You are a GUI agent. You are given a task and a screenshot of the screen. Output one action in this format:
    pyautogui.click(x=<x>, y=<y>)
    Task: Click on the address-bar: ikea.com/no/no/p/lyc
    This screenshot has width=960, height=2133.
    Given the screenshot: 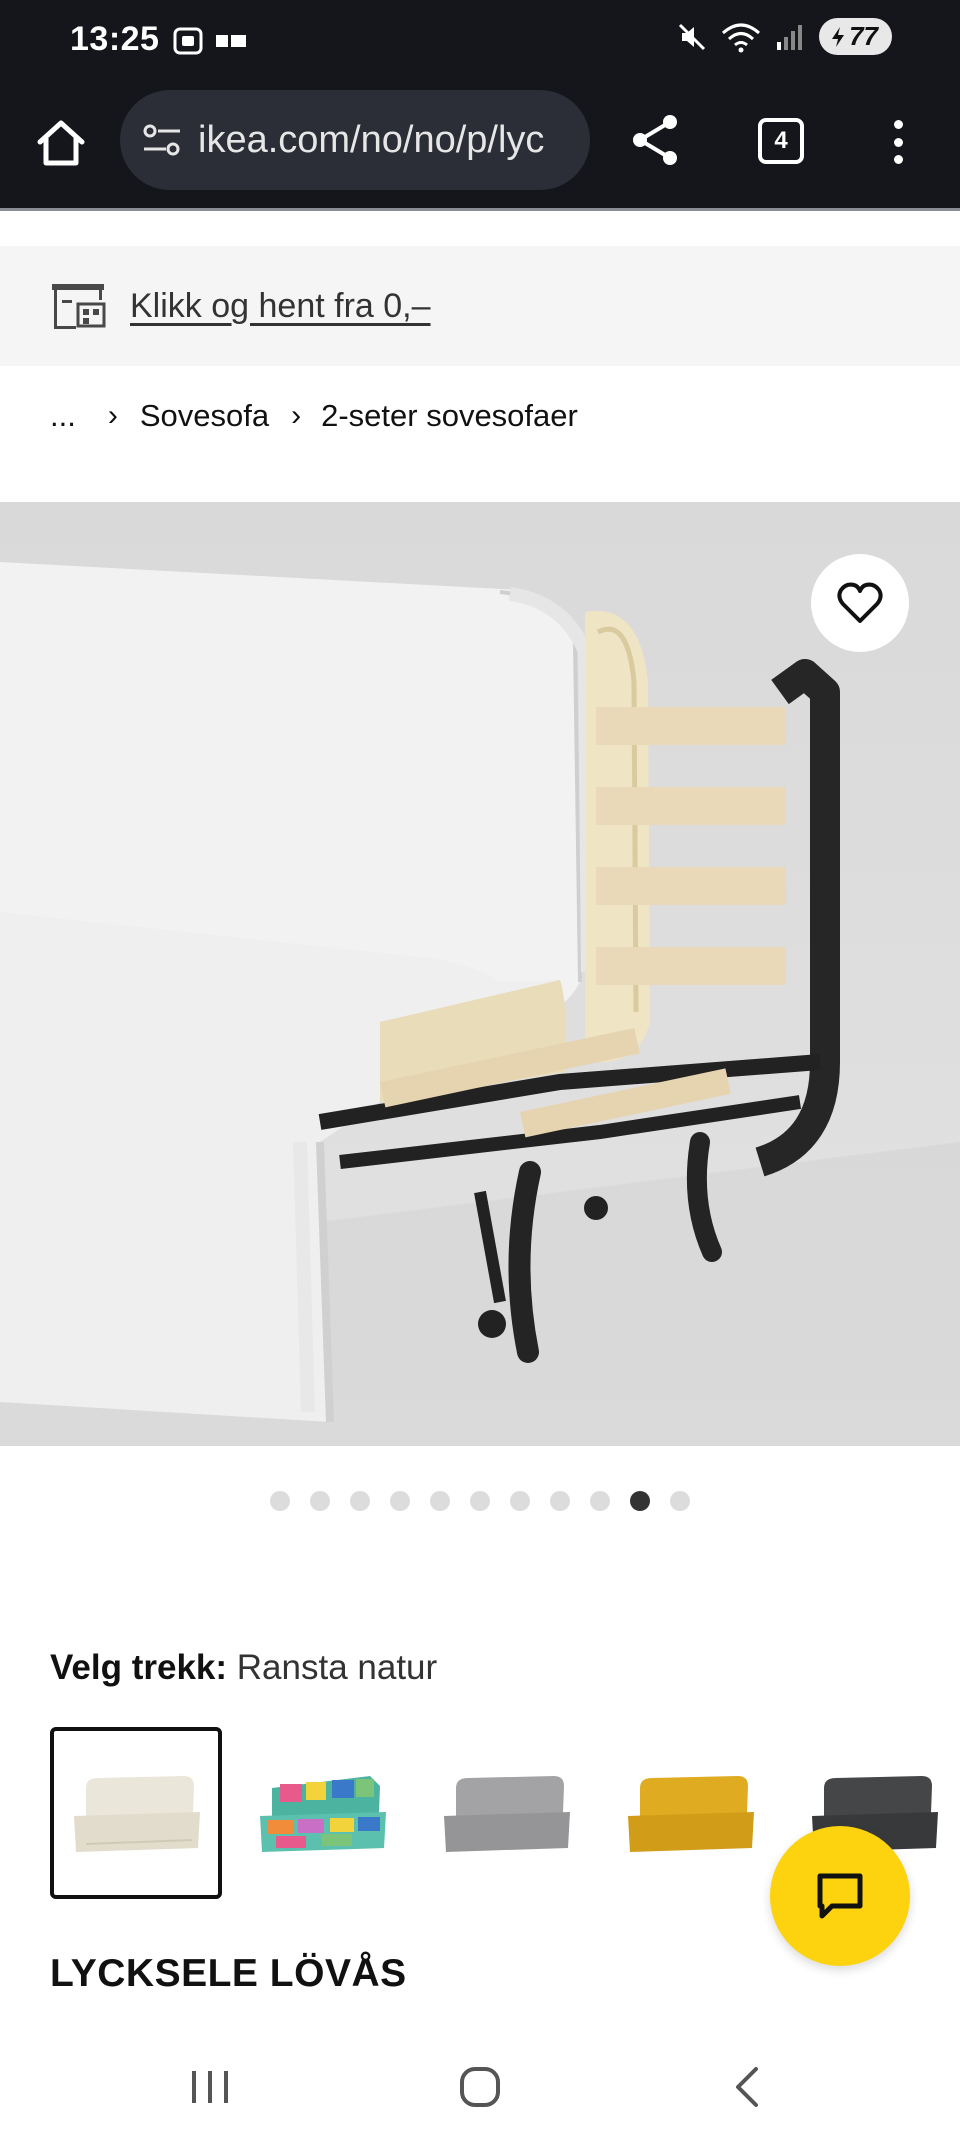 What is the action you would take?
    pyautogui.click(x=355, y=140)
    